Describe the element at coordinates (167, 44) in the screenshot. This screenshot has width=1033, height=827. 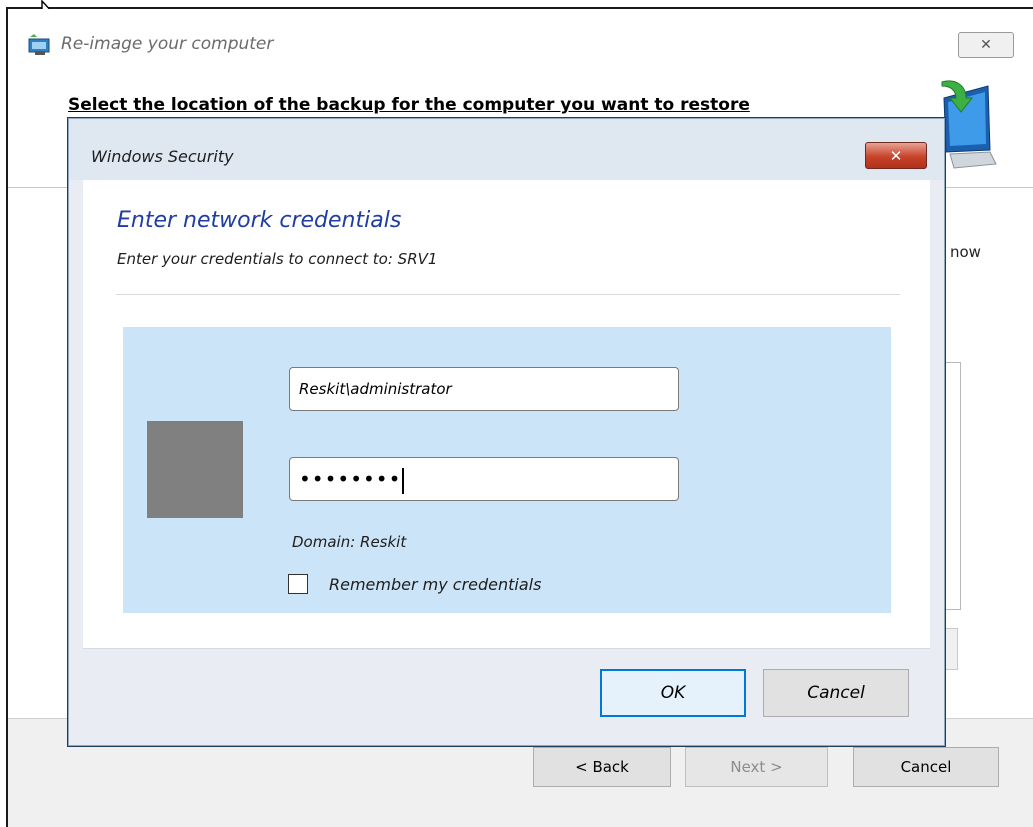
I see `background-window-title: Re-image your computer` at that location.